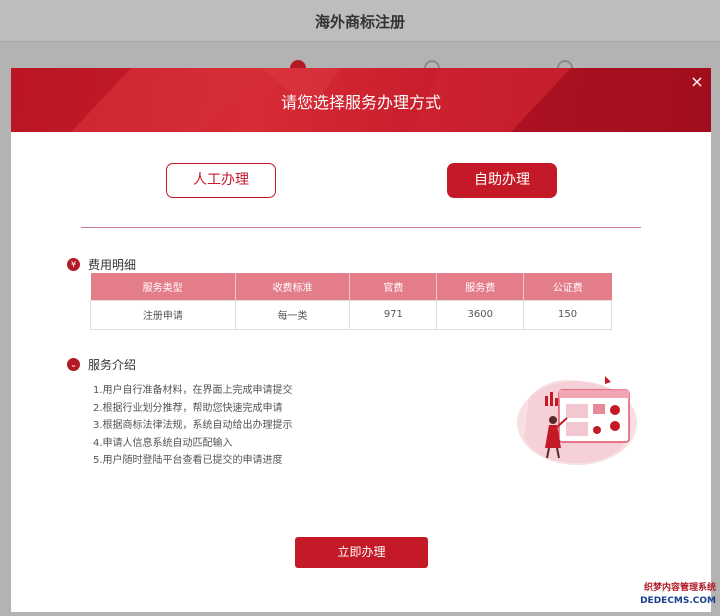 The width and height of the screenshot is (720, 616). Describe the element at coordinates (73, 364) in the screenshot. I see `chevron-down-icon: ⌄` at that location.